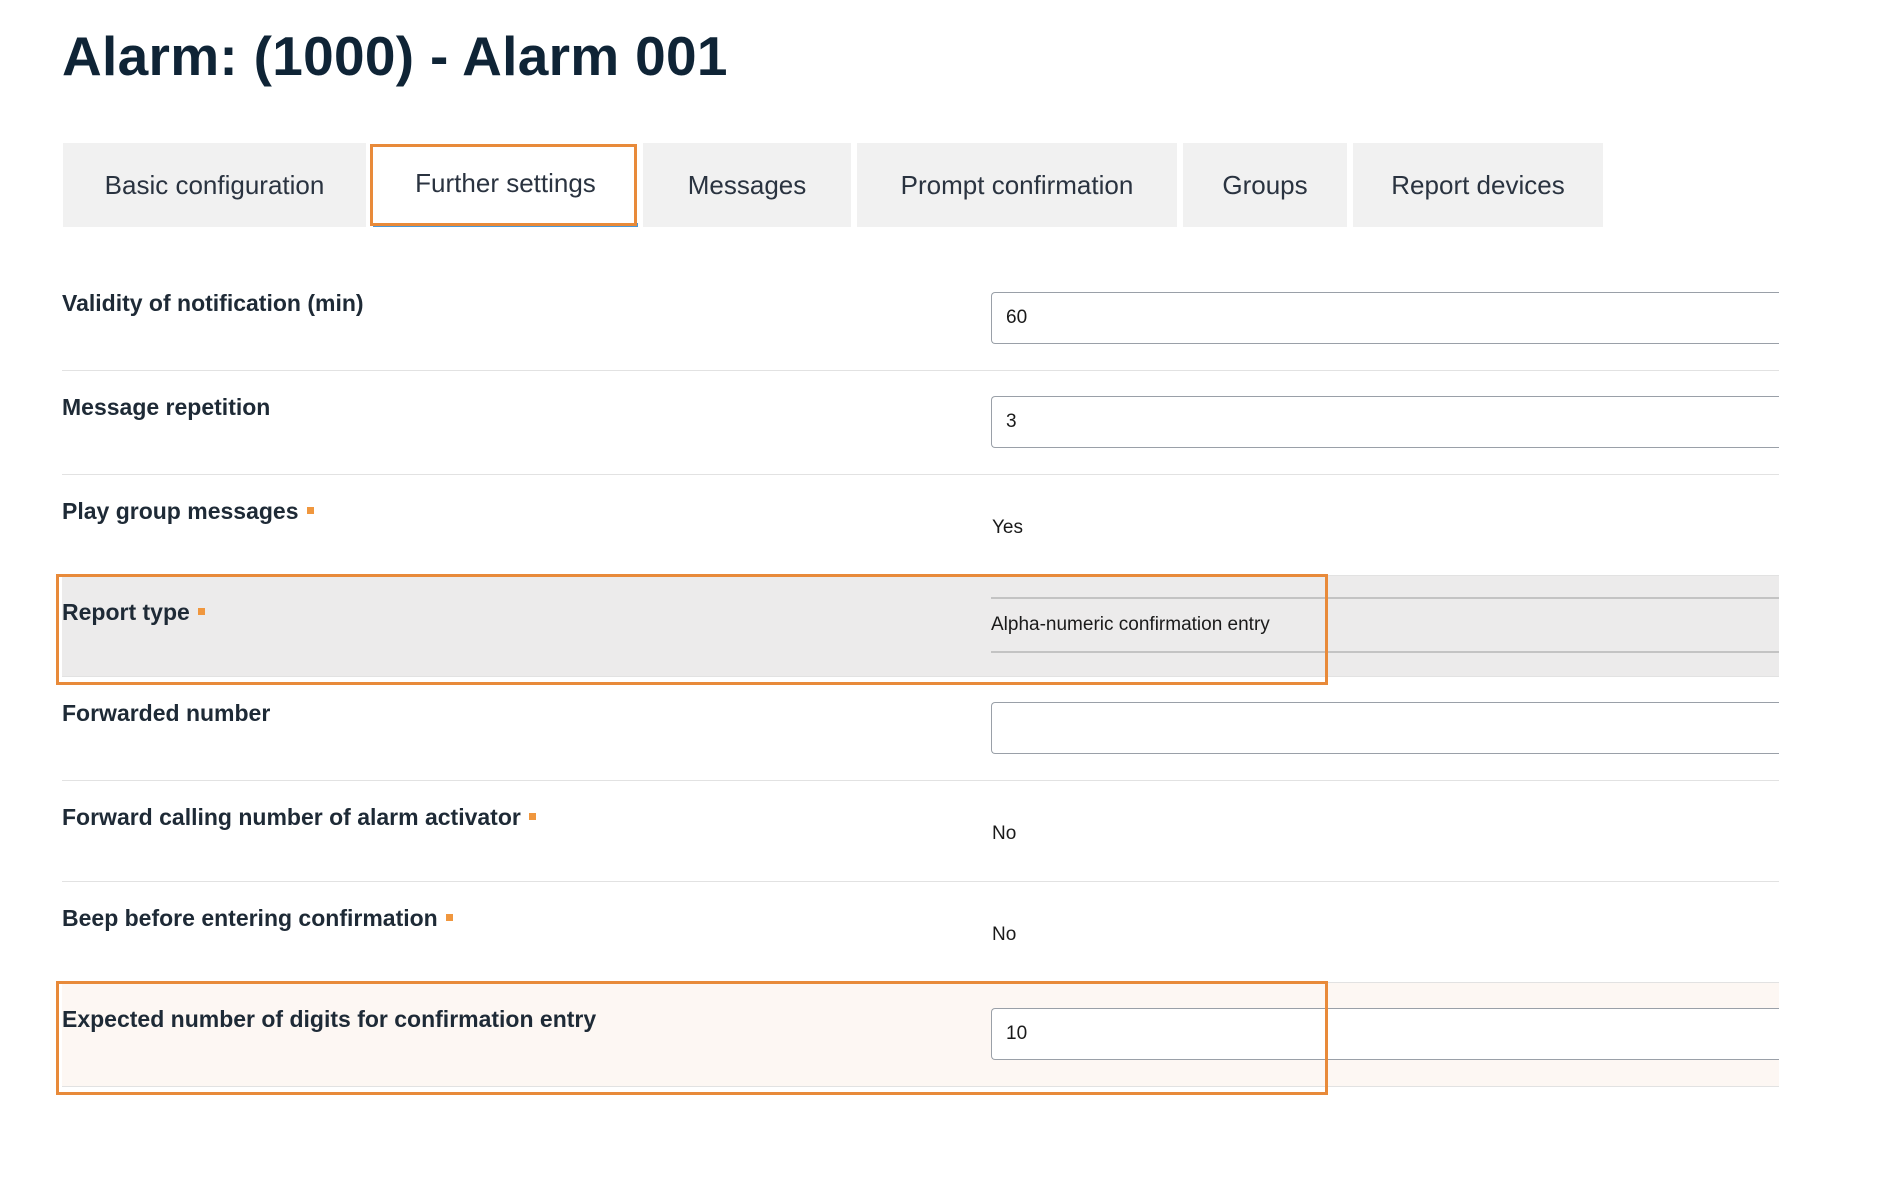 This screenshot has width=1882, height=1202. Describe the element at coordinates (1385, 318) in the screenshot. I see `validity-input` at that location.